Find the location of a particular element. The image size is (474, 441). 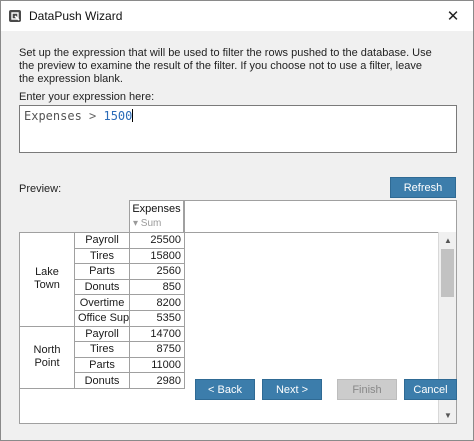

next-button: Next > is located at coordinates (292, 389).